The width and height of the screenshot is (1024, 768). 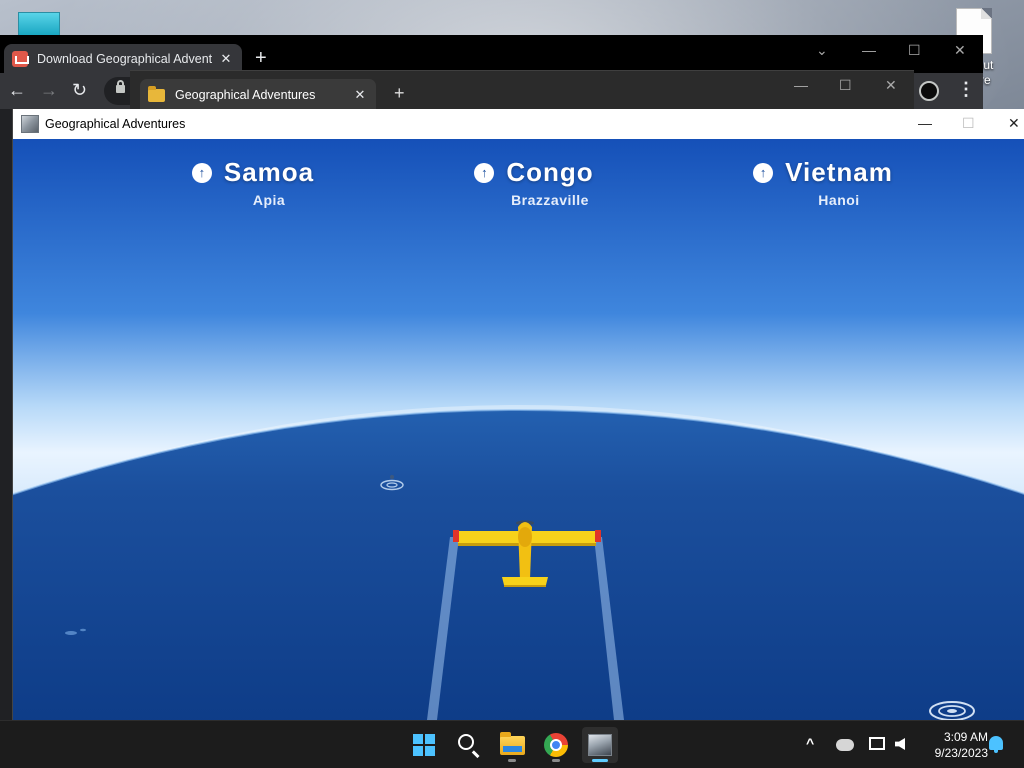 I want to click on destination-country: Vietnam, so click(x=839, y=172).